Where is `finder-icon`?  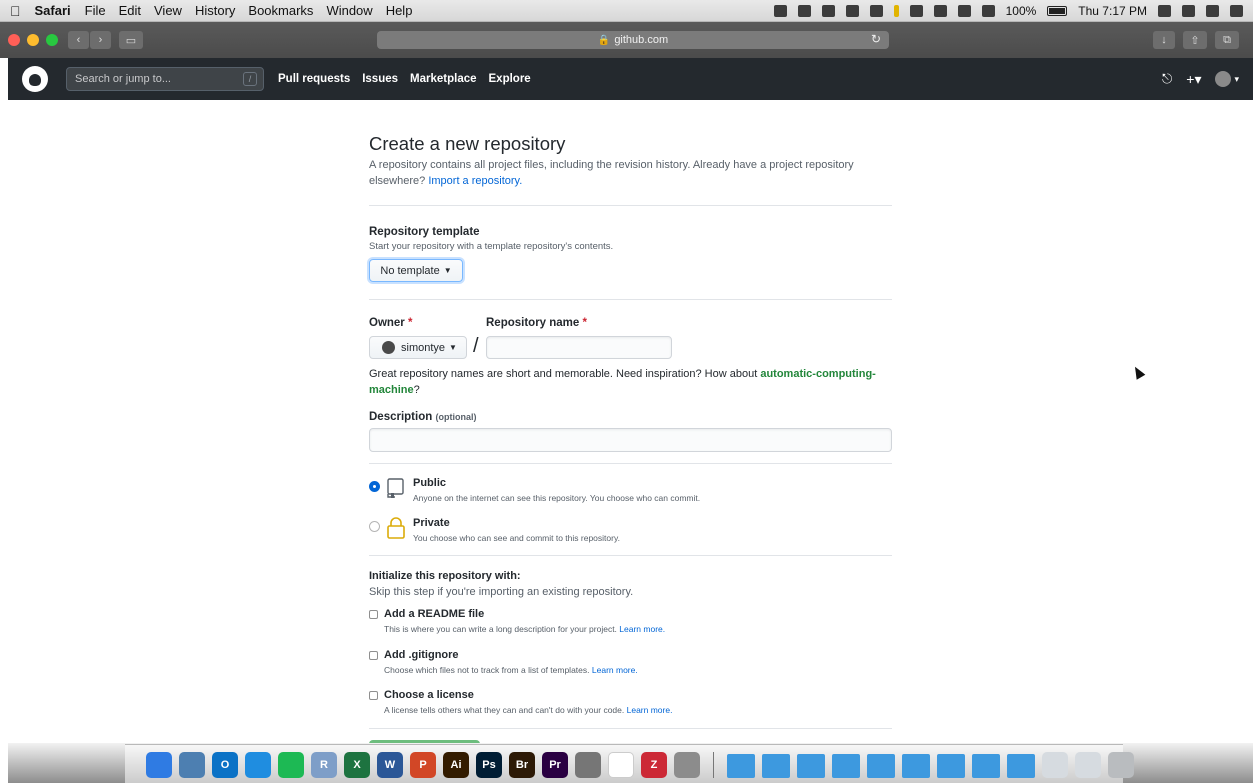
finder-icon is located at coordinates (159, 765).